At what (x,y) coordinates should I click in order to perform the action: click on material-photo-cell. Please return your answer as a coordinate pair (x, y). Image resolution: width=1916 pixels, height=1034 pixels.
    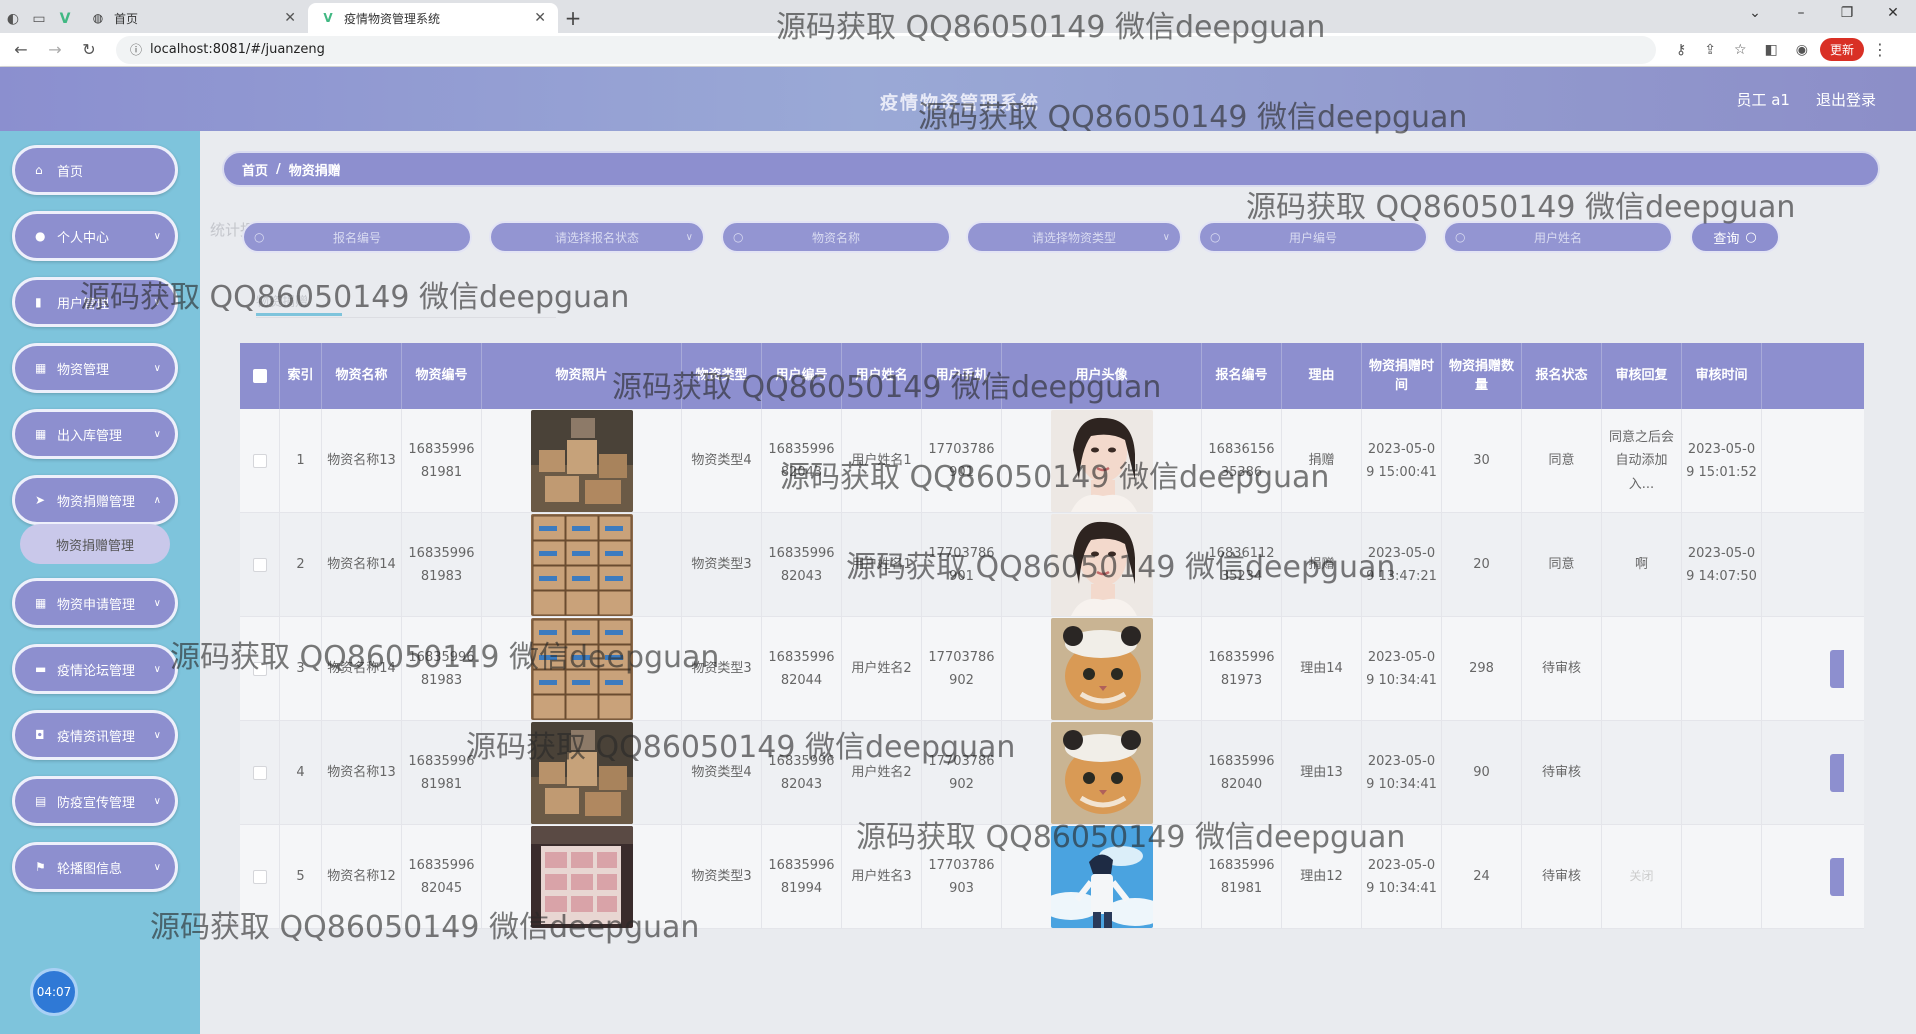
    Looking at the image, I should click on (582, 773).